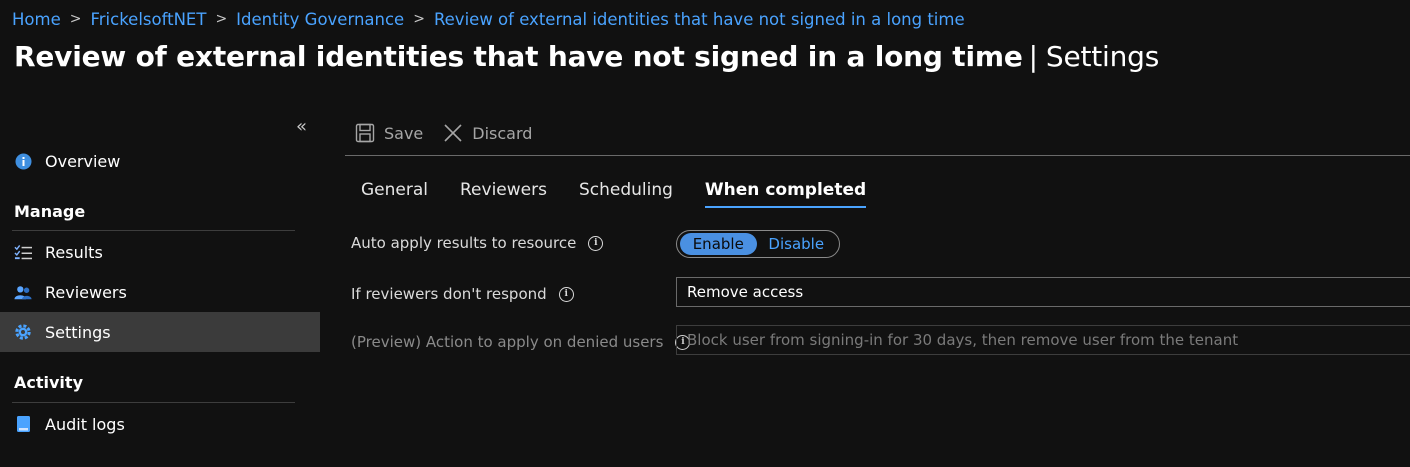 Image resolution: width=1410 pixels, height=467 pixels. What do you see at coordinates (1102, 56) in the screenshot?
I see `page-section: Settings` at bounding box center [1102, 56].